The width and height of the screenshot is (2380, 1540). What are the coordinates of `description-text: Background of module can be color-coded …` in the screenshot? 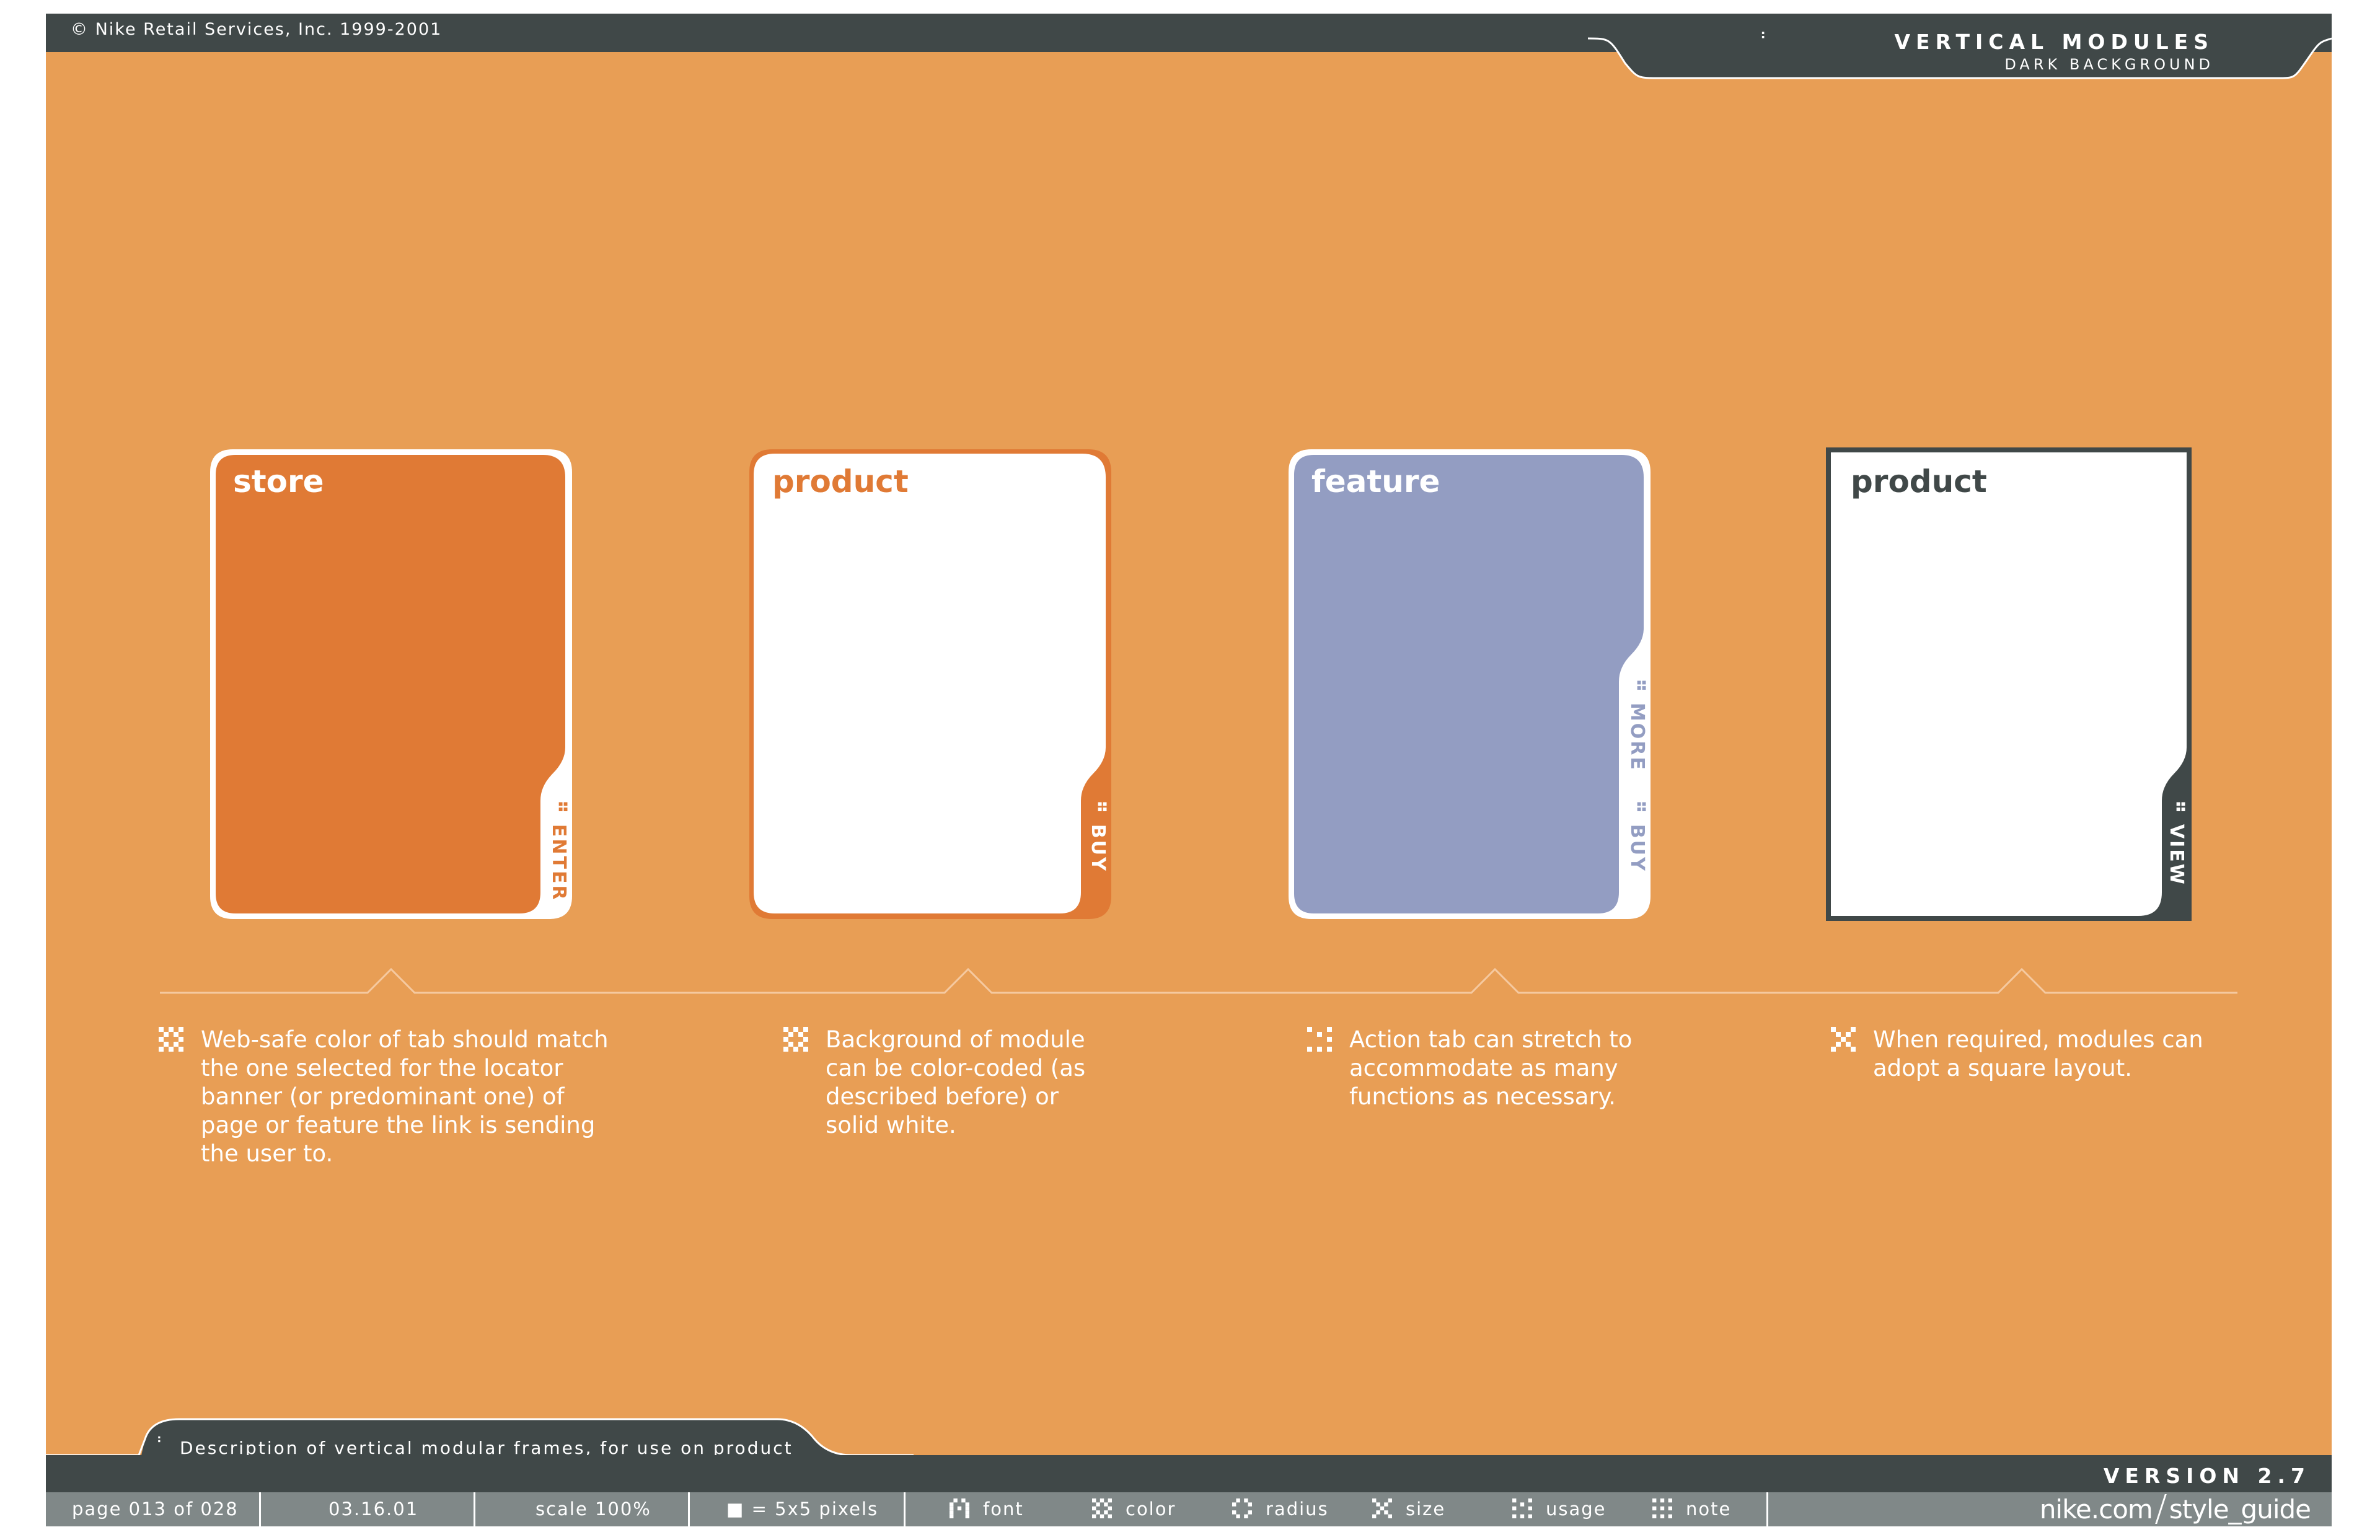 It's located at (956, 1082).